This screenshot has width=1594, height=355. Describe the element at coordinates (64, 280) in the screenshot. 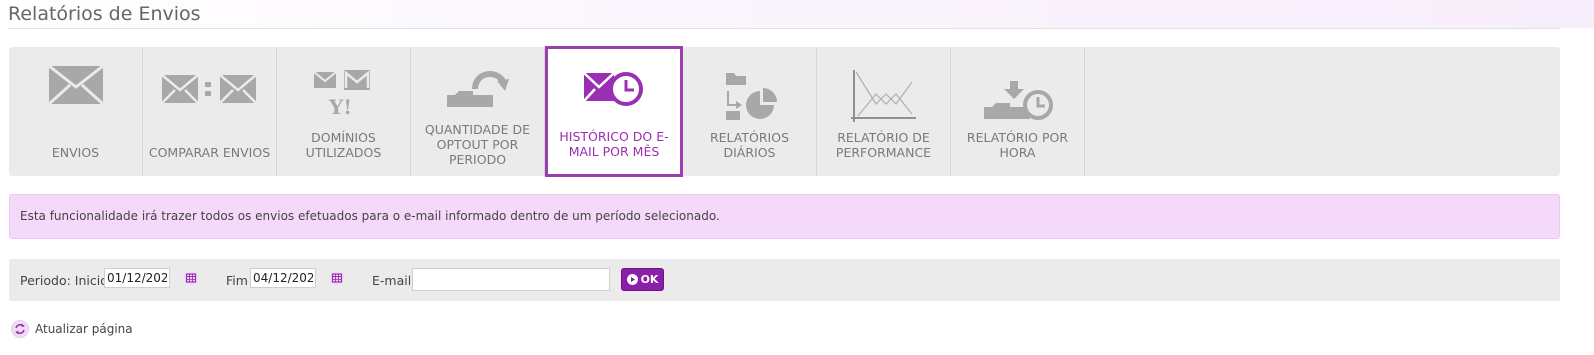

I see `period-label: Periodo: Inicio` at that location.